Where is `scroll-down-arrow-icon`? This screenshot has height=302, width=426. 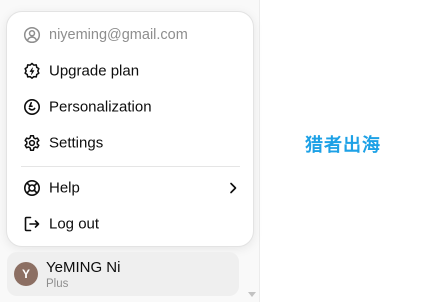
scroll-down-arrow-icon is located at coordinates (252, 294).